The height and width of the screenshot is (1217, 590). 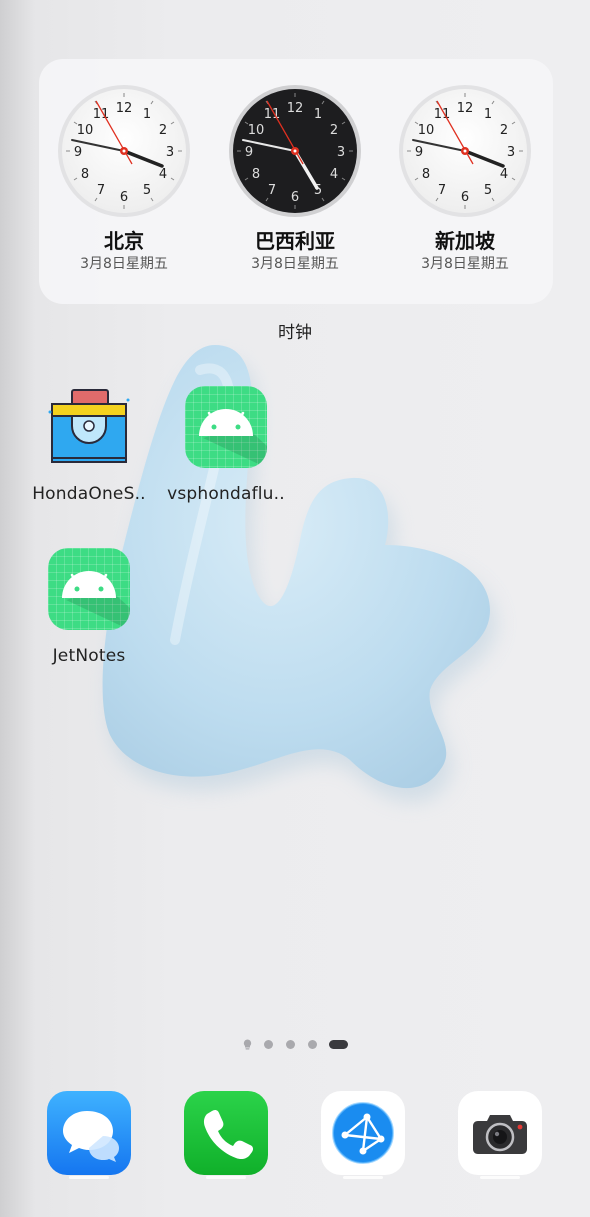 I want to click on lightbulb-icon, so click(x=247, y=1044).